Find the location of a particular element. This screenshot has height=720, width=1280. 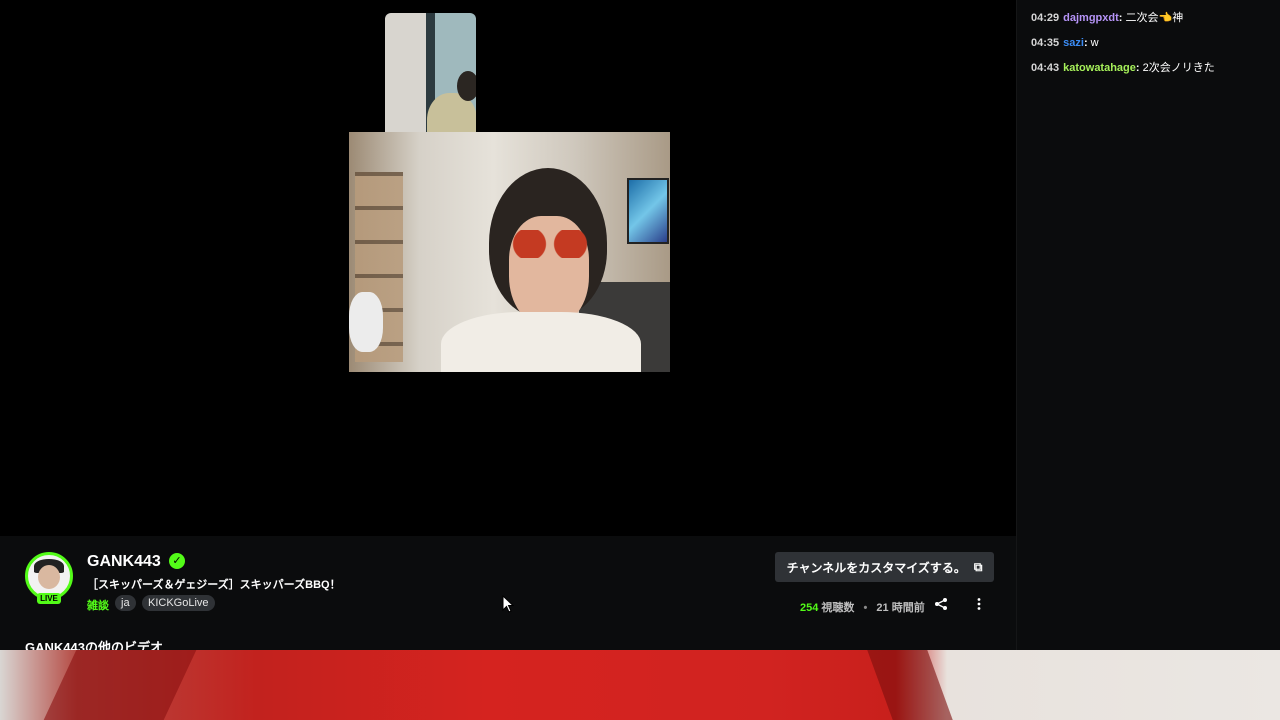

tag-kickgolive: KICKGoLive is located at coordinates (178, 603).